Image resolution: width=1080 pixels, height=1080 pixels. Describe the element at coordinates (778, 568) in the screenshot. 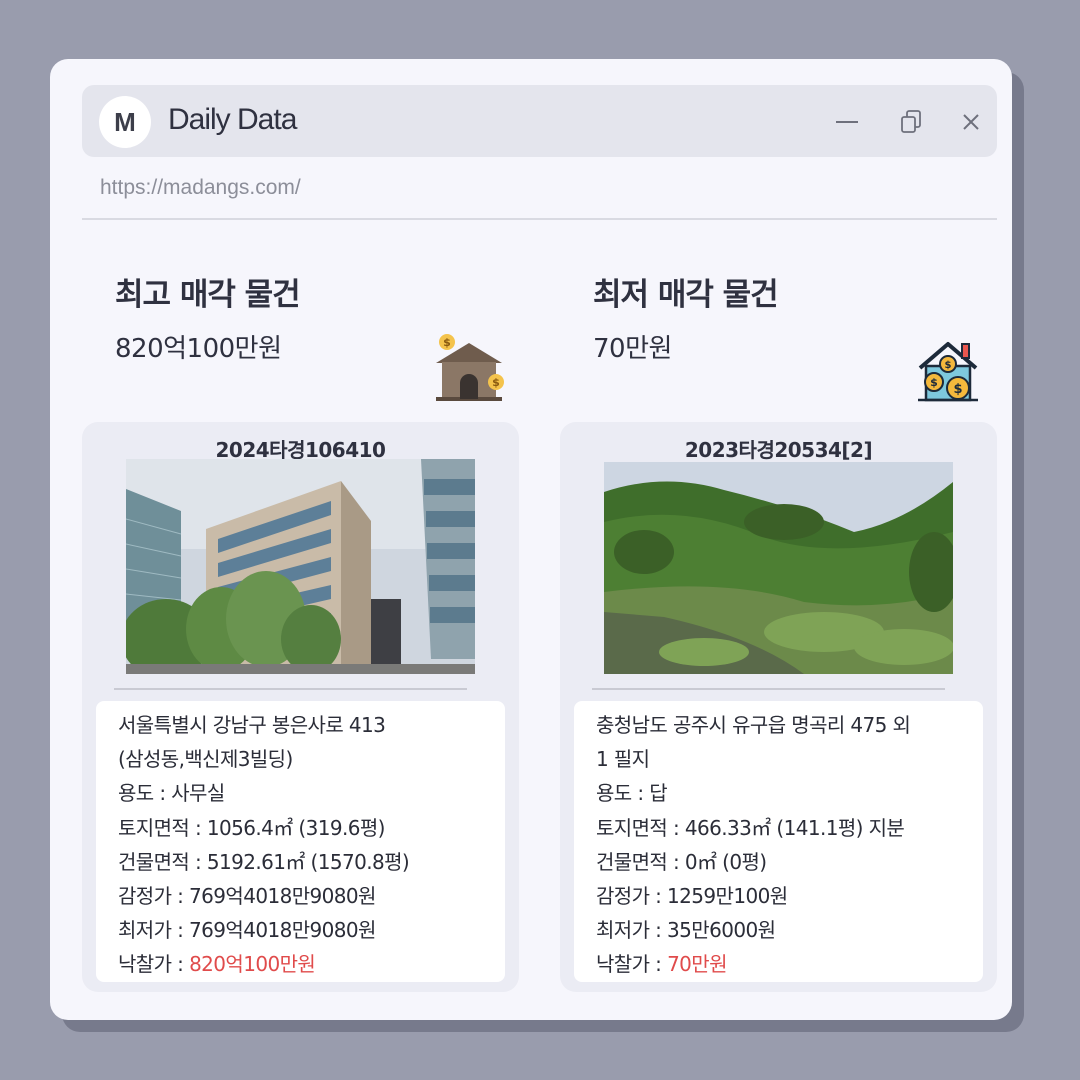

I see `property-photo-field` at that location.